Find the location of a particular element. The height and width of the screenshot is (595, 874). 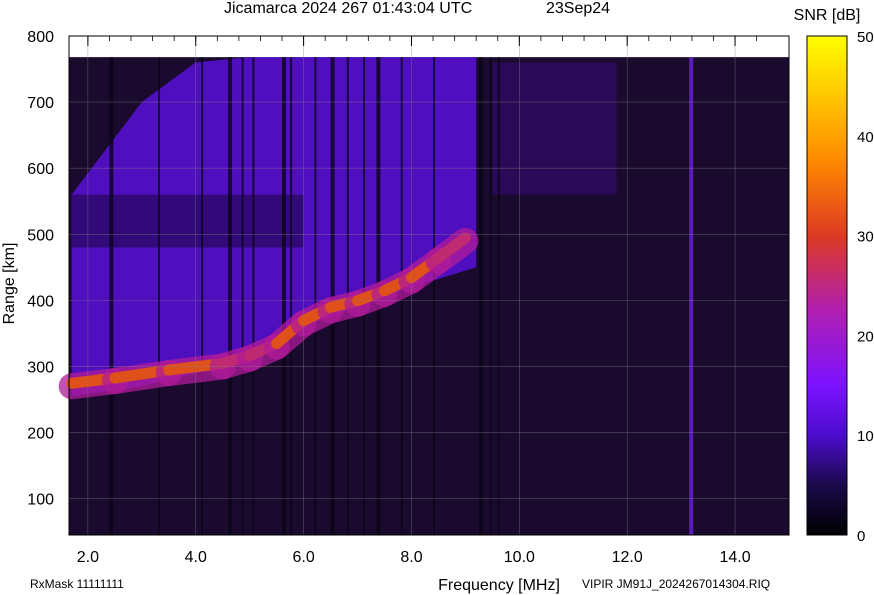

y-tick-label: 300 is located at coordinates (40, 367).